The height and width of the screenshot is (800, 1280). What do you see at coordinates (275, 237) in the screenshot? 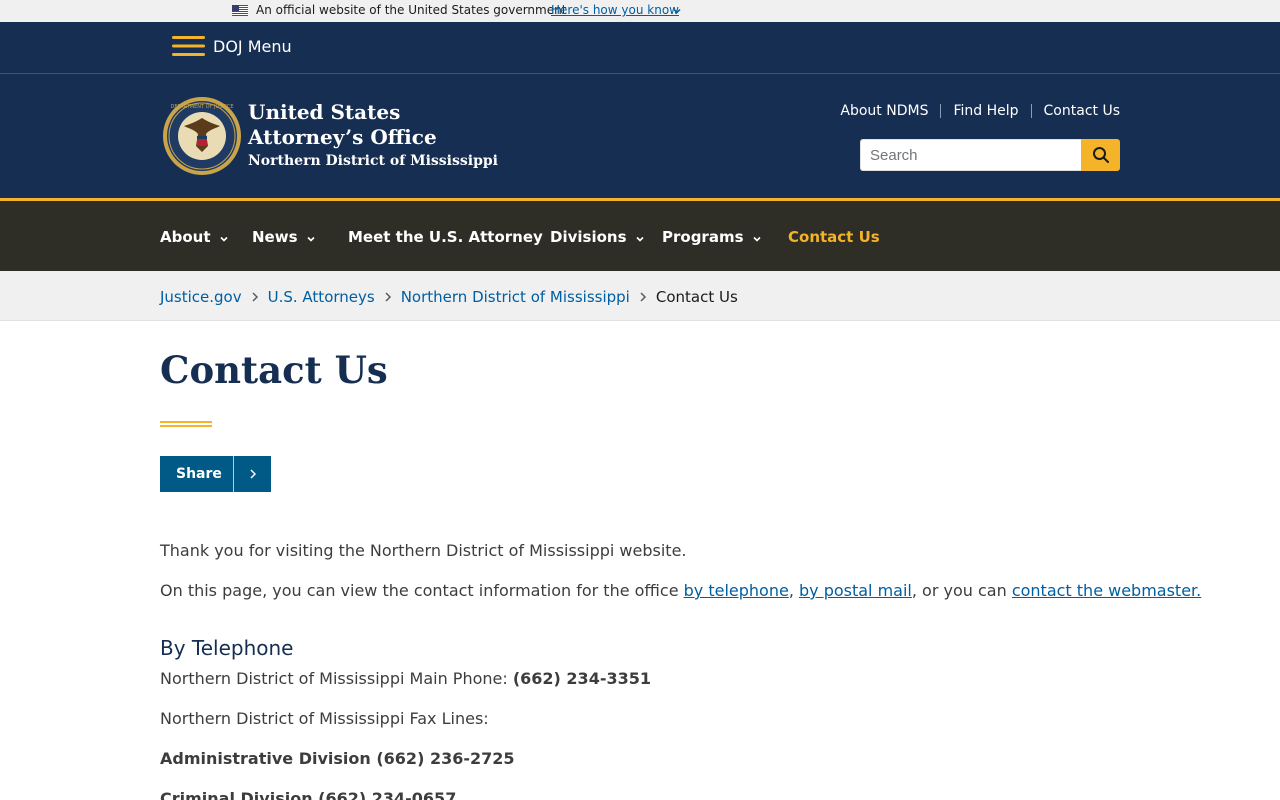
I see `nav-item-label: News` at bounding box center [275, 237].